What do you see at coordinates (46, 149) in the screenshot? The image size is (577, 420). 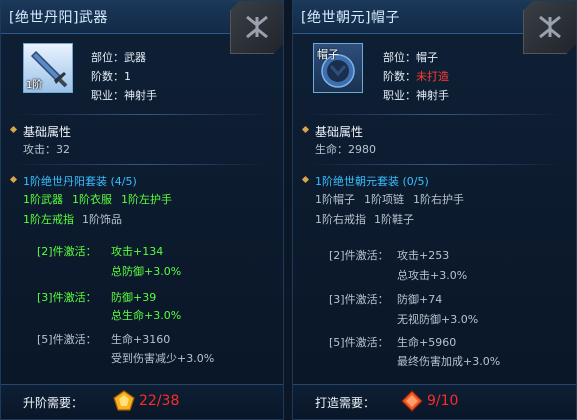 I see `base-stat: 攻击：32` at bounding box center [46, 149].